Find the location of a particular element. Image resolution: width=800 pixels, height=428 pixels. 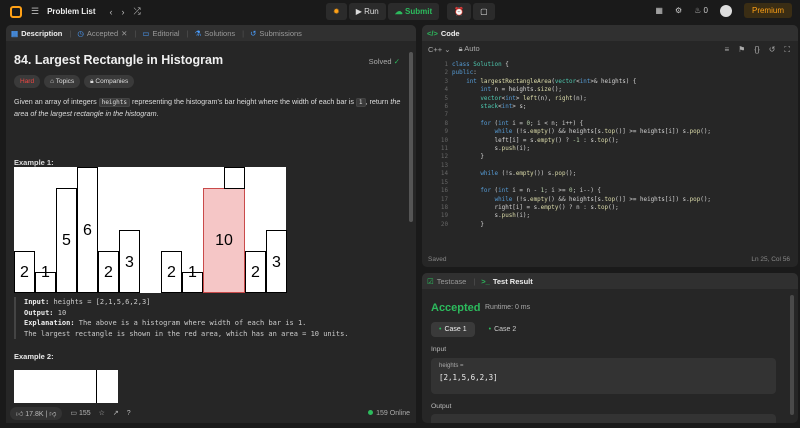

save-status: Saved is located at coordinates (437, 259).